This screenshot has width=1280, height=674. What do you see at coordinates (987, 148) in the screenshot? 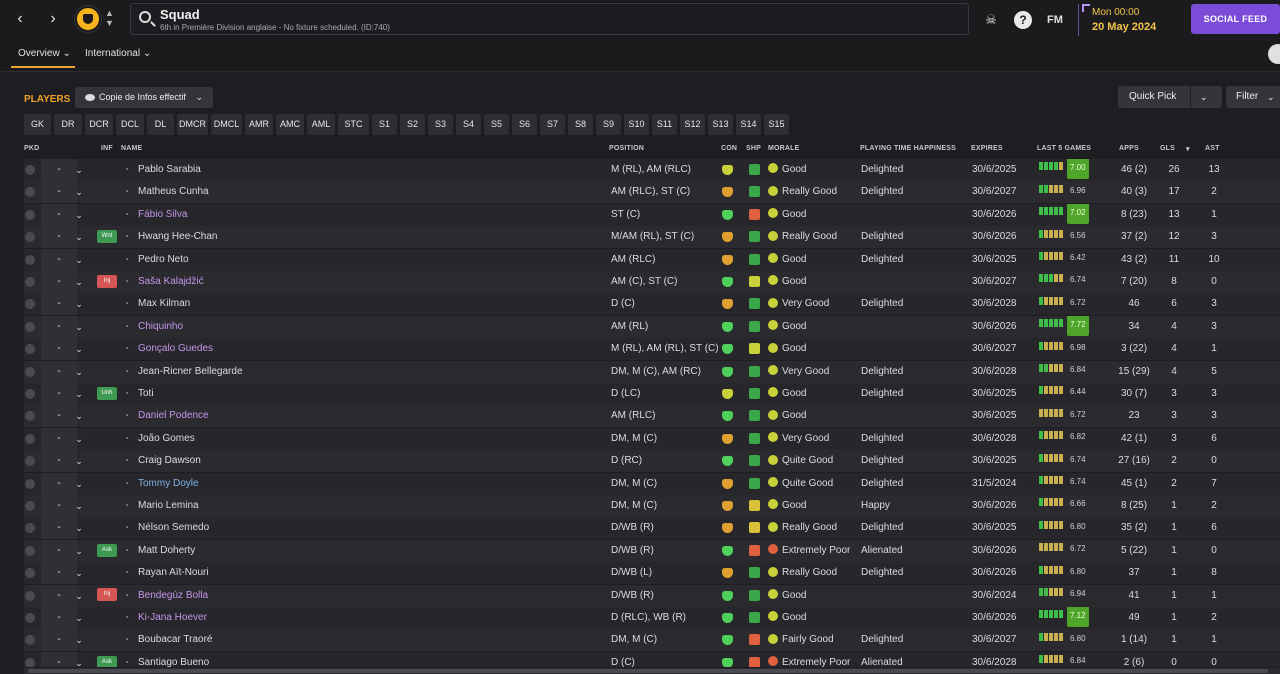
I see `column-header-expires: EXPIRES` at bounding box center [987, 148].